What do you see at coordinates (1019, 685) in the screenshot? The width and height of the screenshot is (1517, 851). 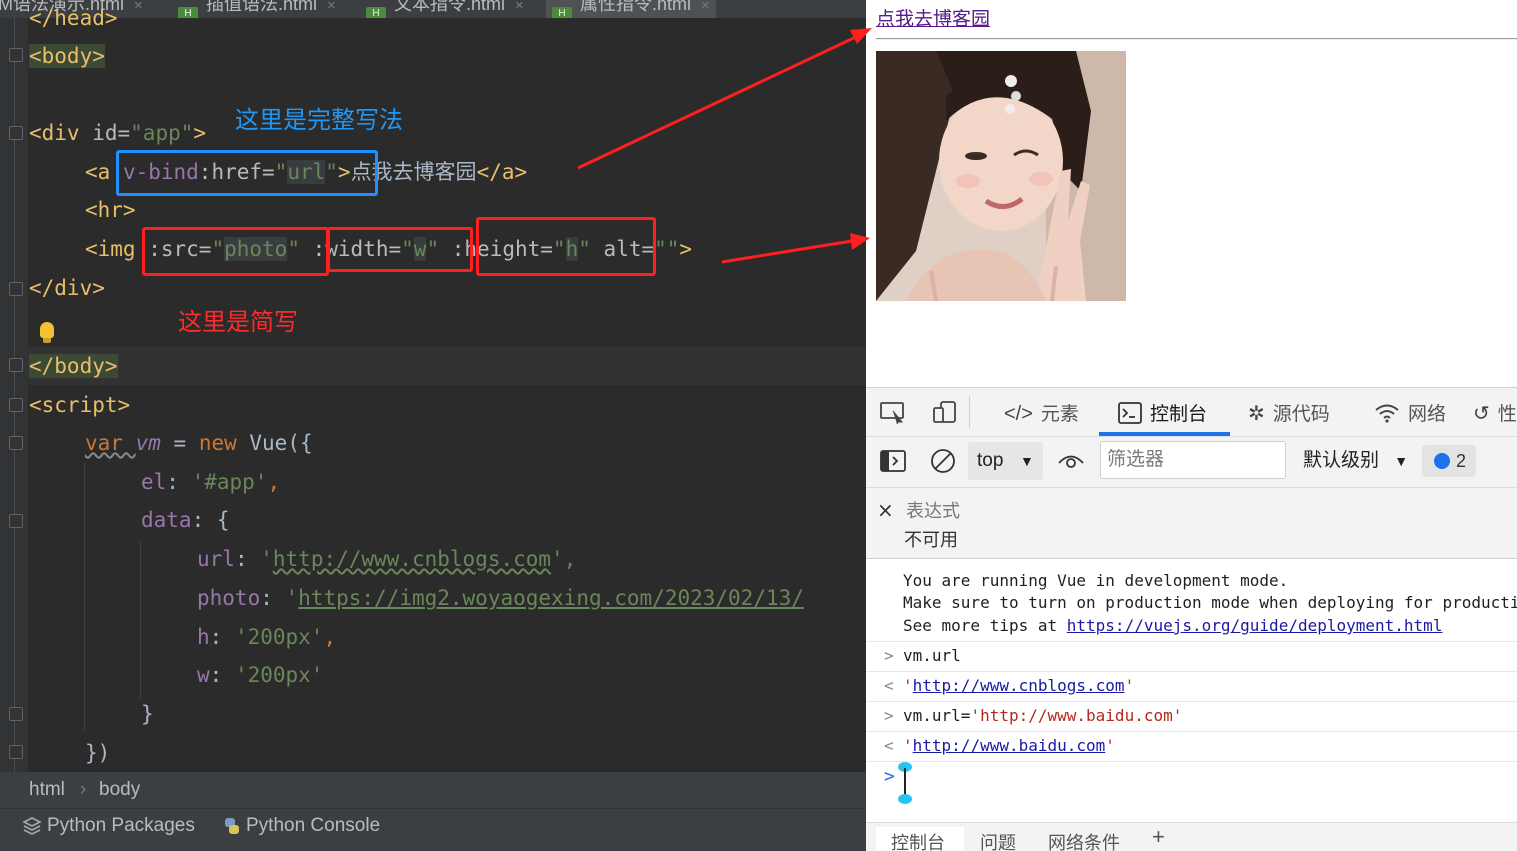 I see `result-link: http://www.cnblogs.com` at bounding box center [1019, 685].